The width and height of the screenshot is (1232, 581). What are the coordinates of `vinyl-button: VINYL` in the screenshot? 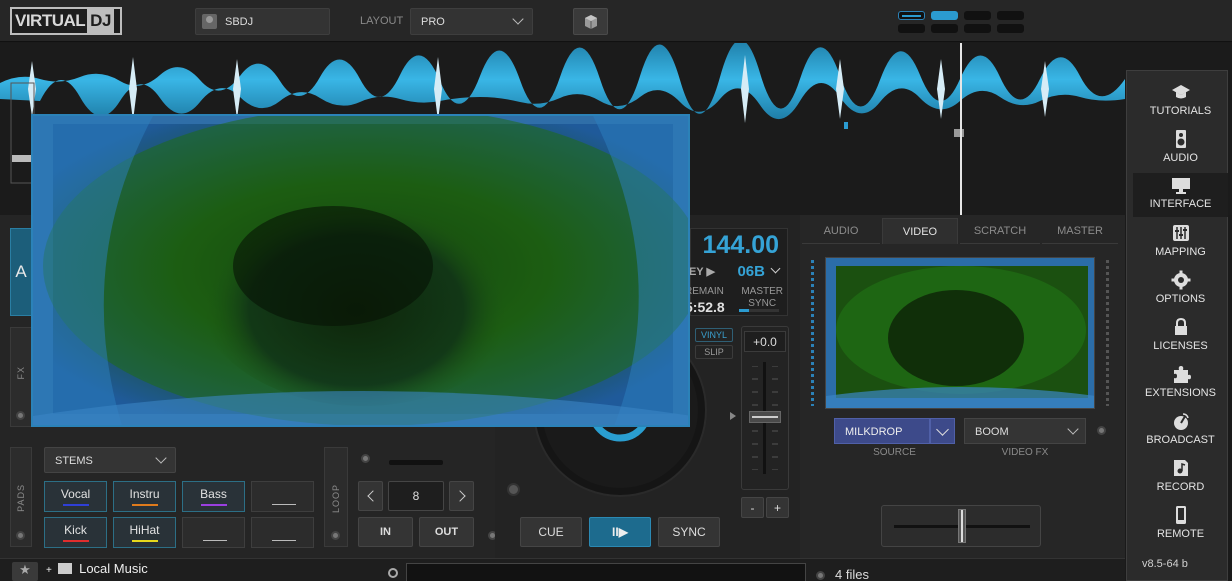 It's located at (714, 335).